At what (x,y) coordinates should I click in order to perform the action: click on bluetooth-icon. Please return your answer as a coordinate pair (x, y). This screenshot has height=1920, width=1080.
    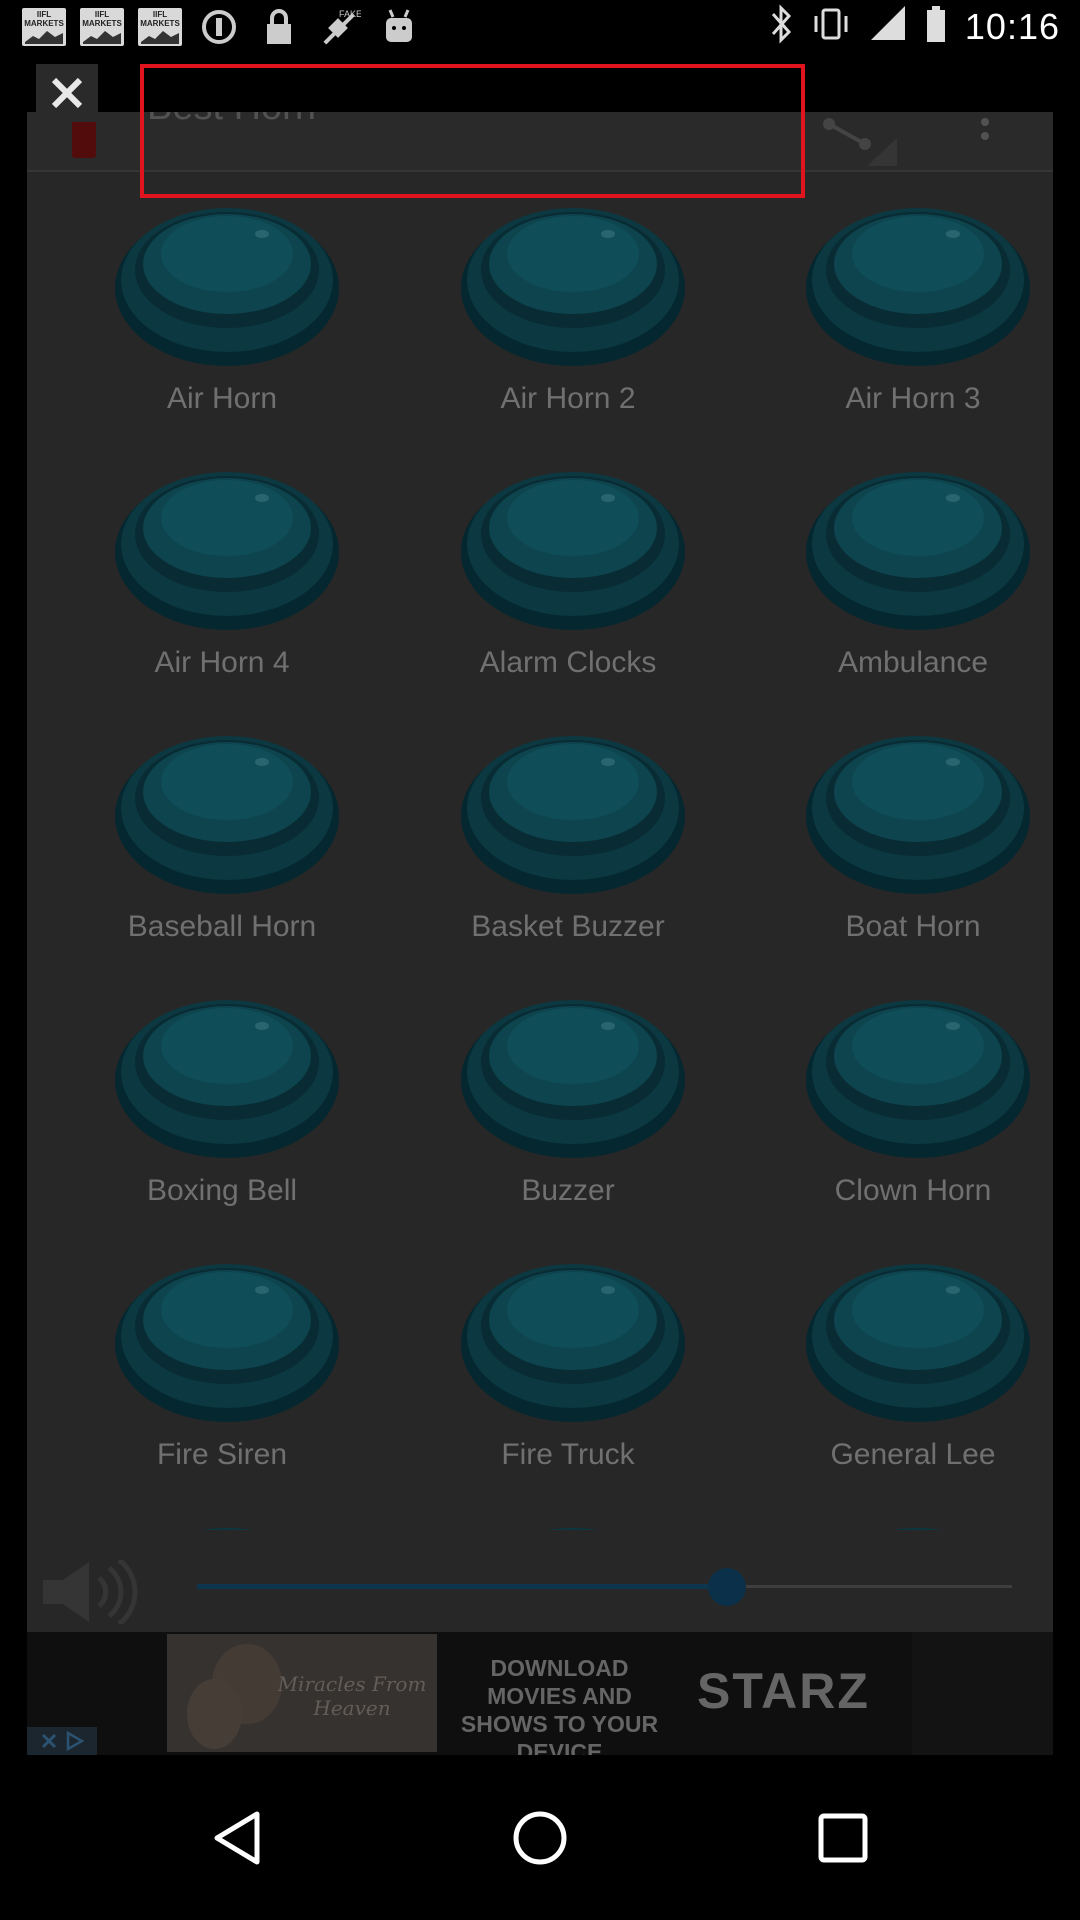
    Looking at the image, I should click on (781, 26).